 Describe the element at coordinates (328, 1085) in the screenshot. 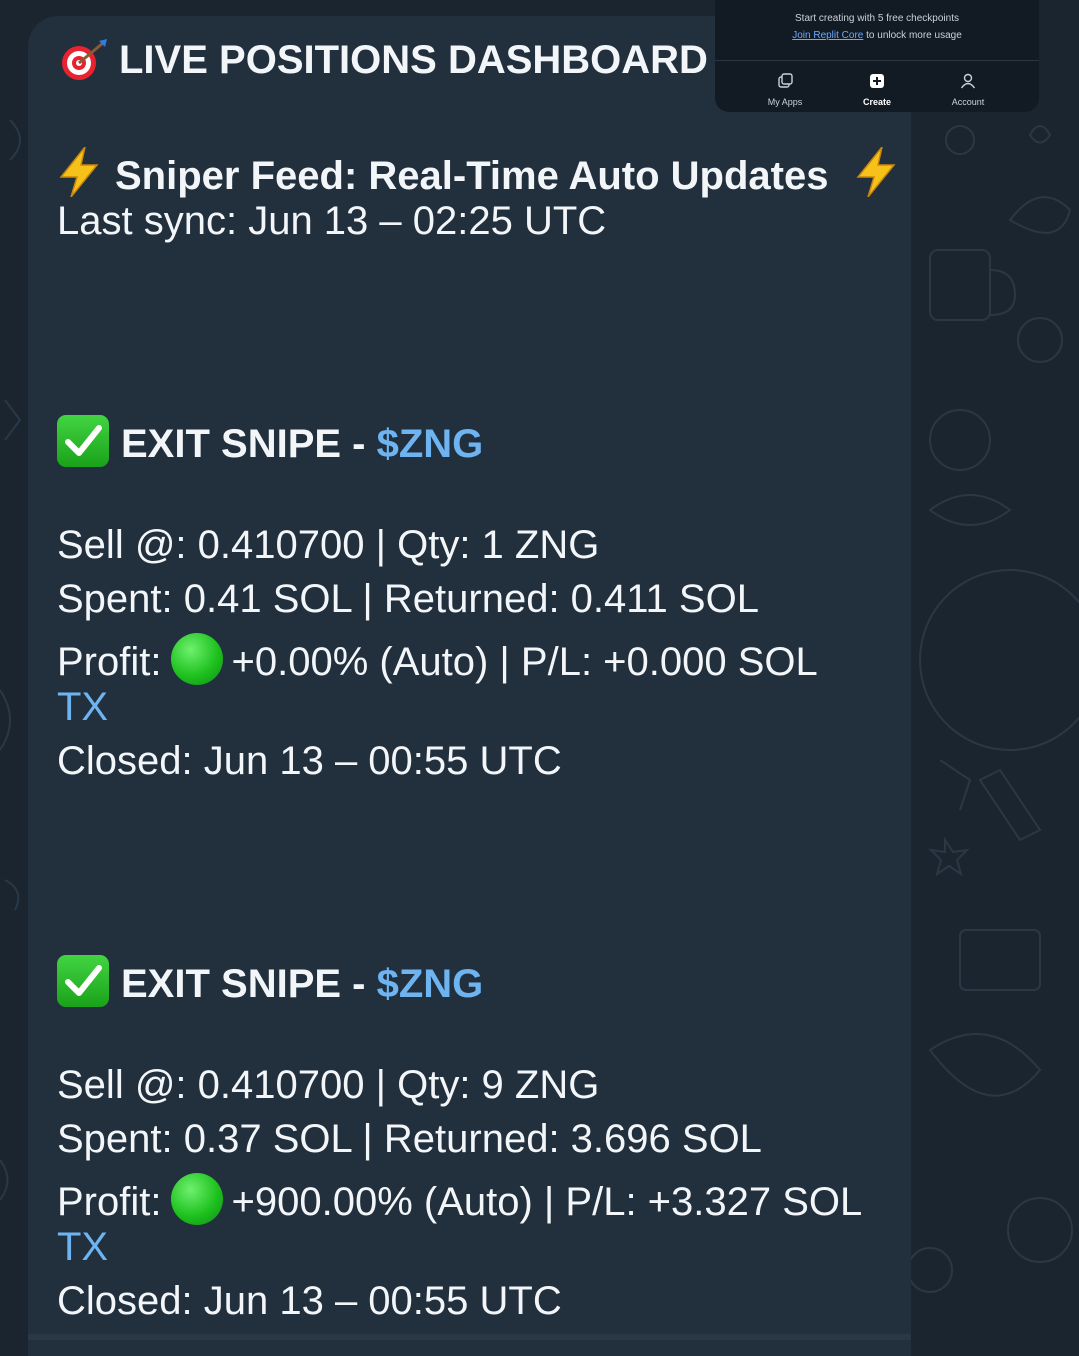

I see `trade-sell-line: Sell @: 0.410700 | Qty: 9 ZNG` at that location.